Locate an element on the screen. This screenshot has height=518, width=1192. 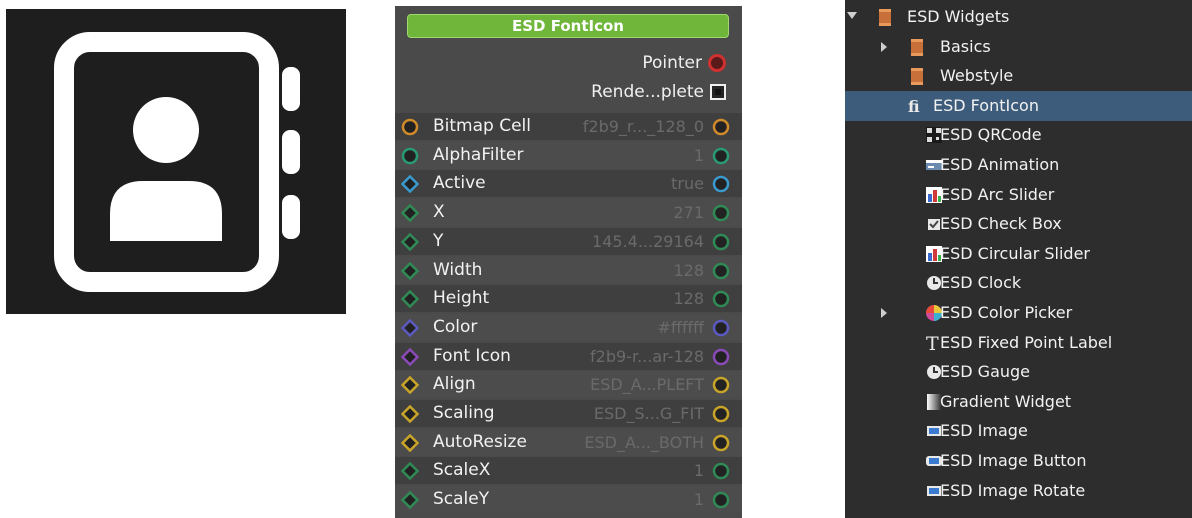
property-value: true is located at coordinates (687, 183).